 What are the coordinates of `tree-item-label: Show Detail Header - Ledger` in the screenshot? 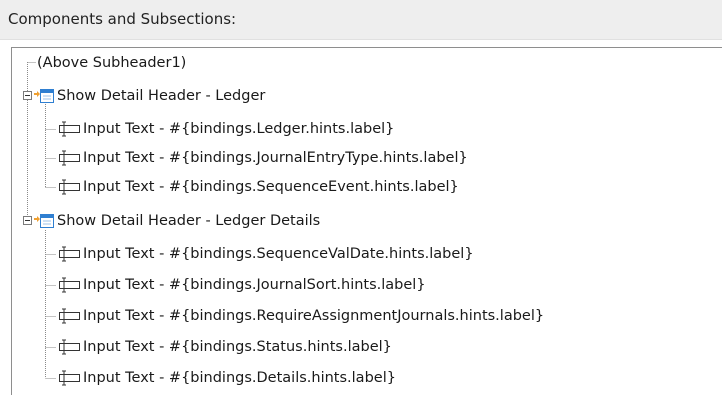 It's located at (161, 96).